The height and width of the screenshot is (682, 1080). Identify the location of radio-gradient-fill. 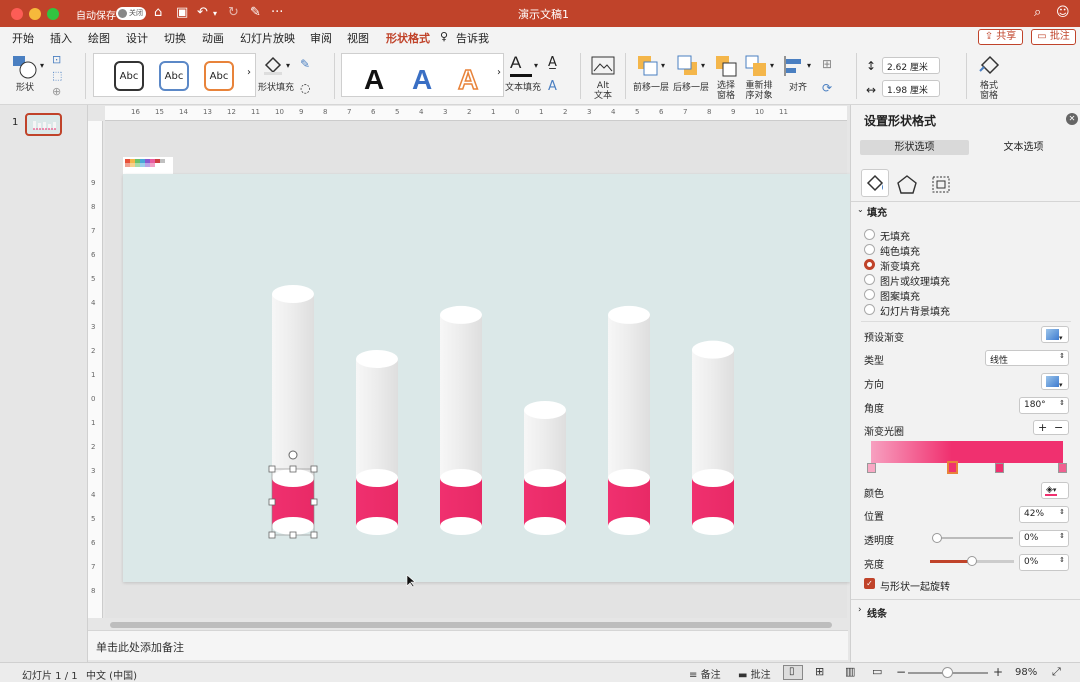
(869, 264).